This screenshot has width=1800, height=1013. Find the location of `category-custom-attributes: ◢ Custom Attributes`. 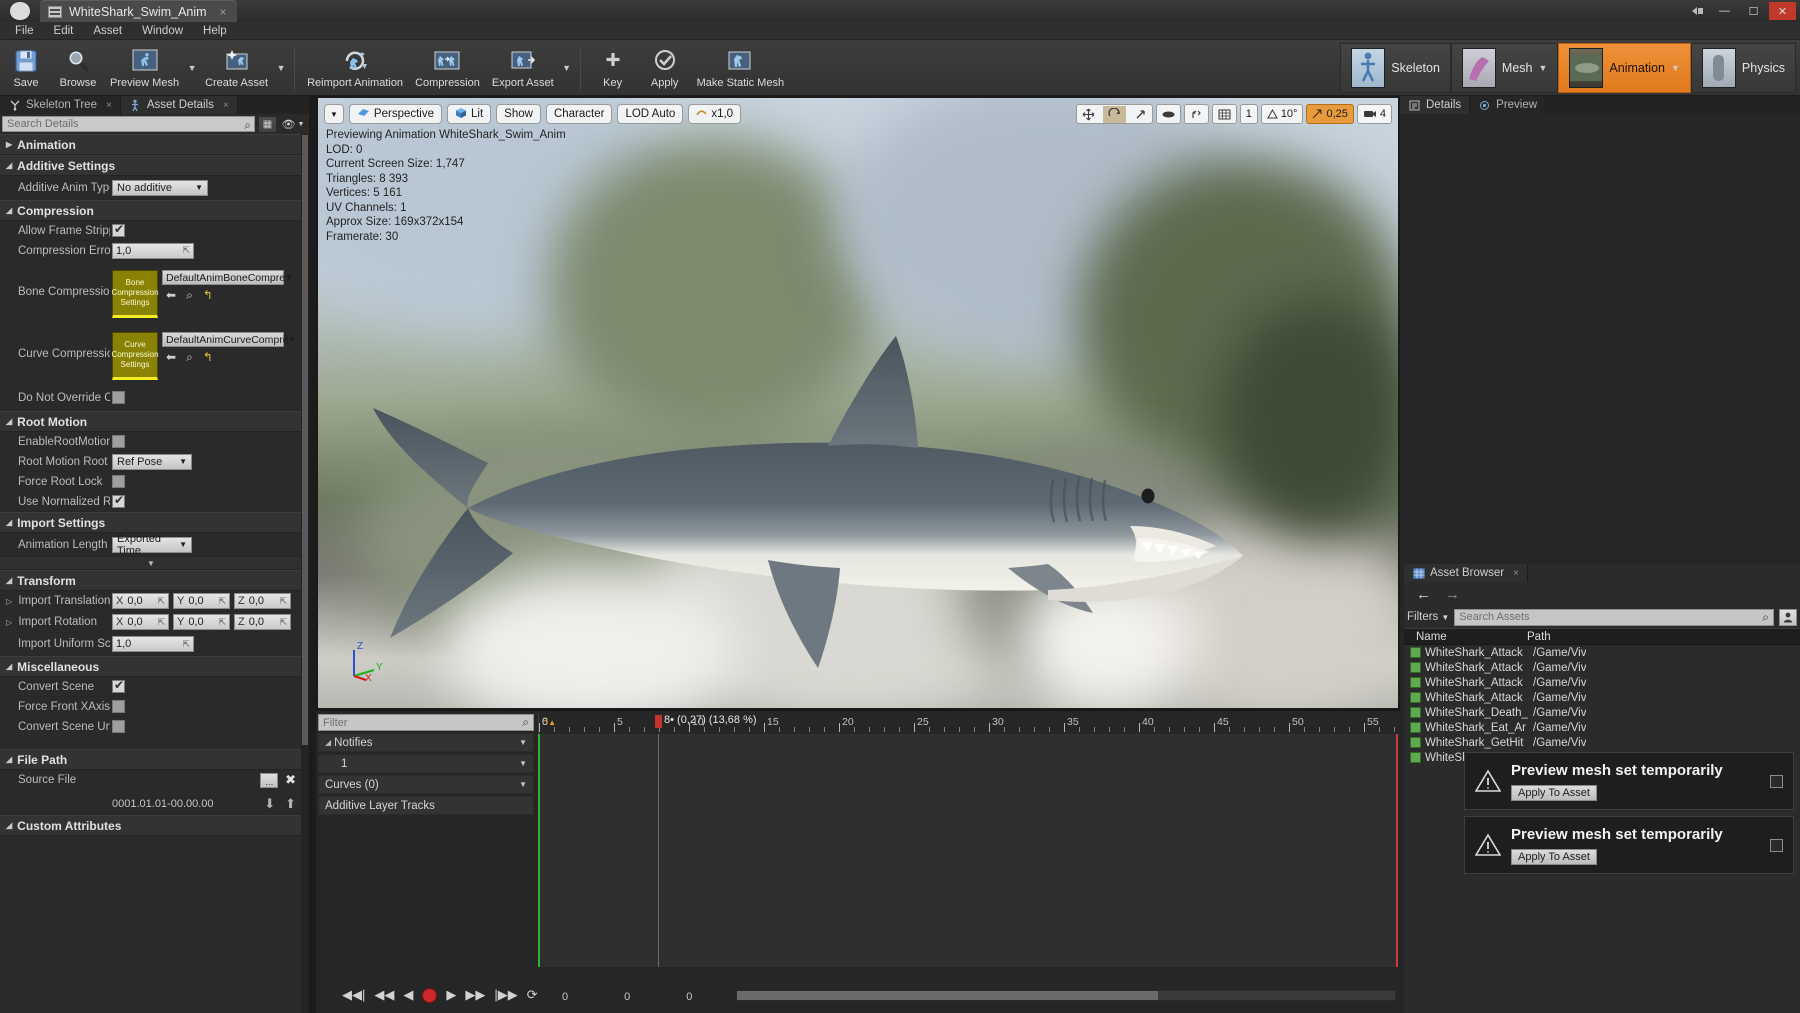

category-custom-attributes: ◢ Custom Attributes is located at coordinates (151, 825).